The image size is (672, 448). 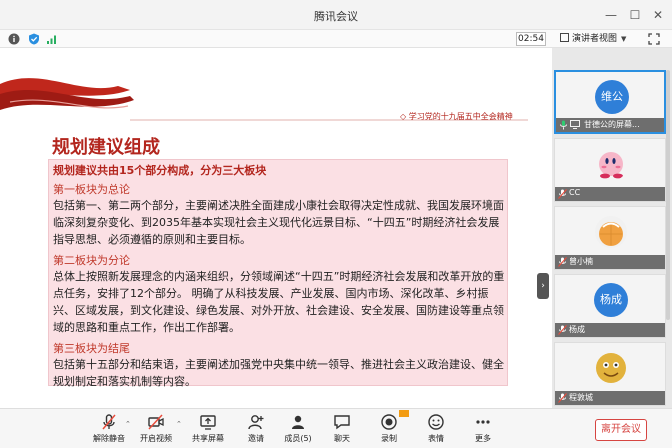 I want to click on people-icon, so click(x=298, y=422).